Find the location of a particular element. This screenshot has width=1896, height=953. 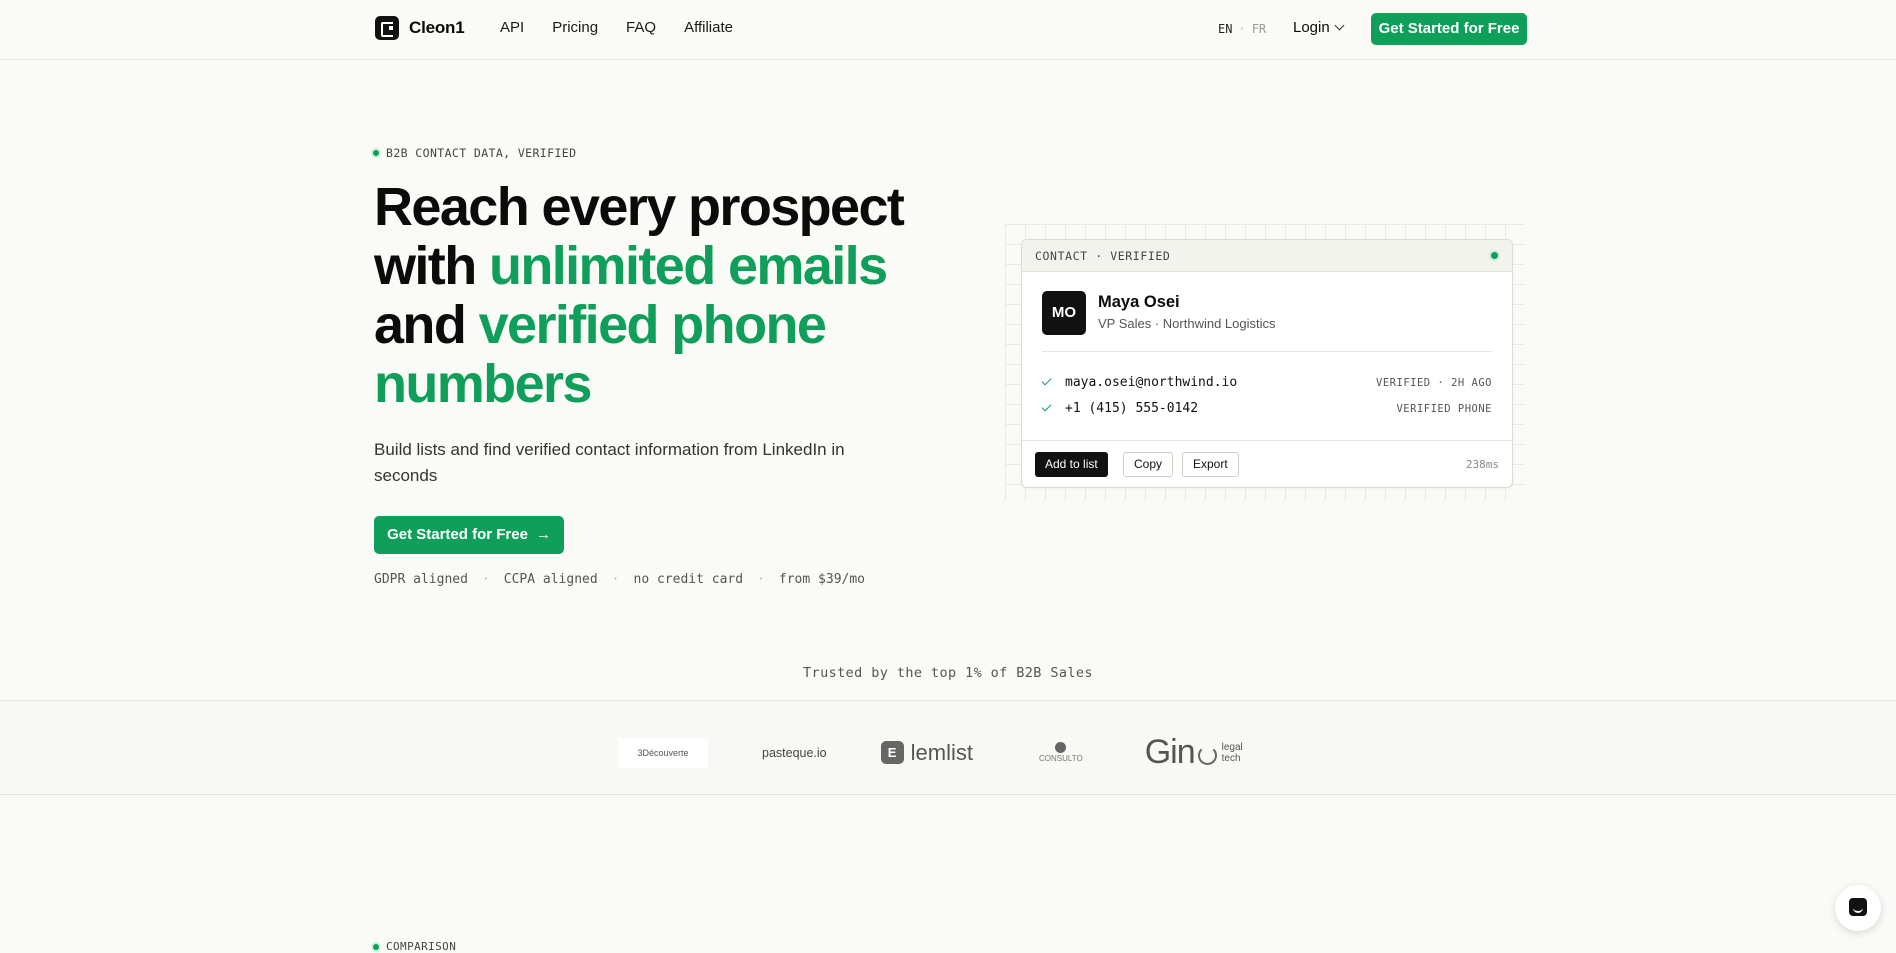

chat-launcher-button is located at coordinates (1858, 908).